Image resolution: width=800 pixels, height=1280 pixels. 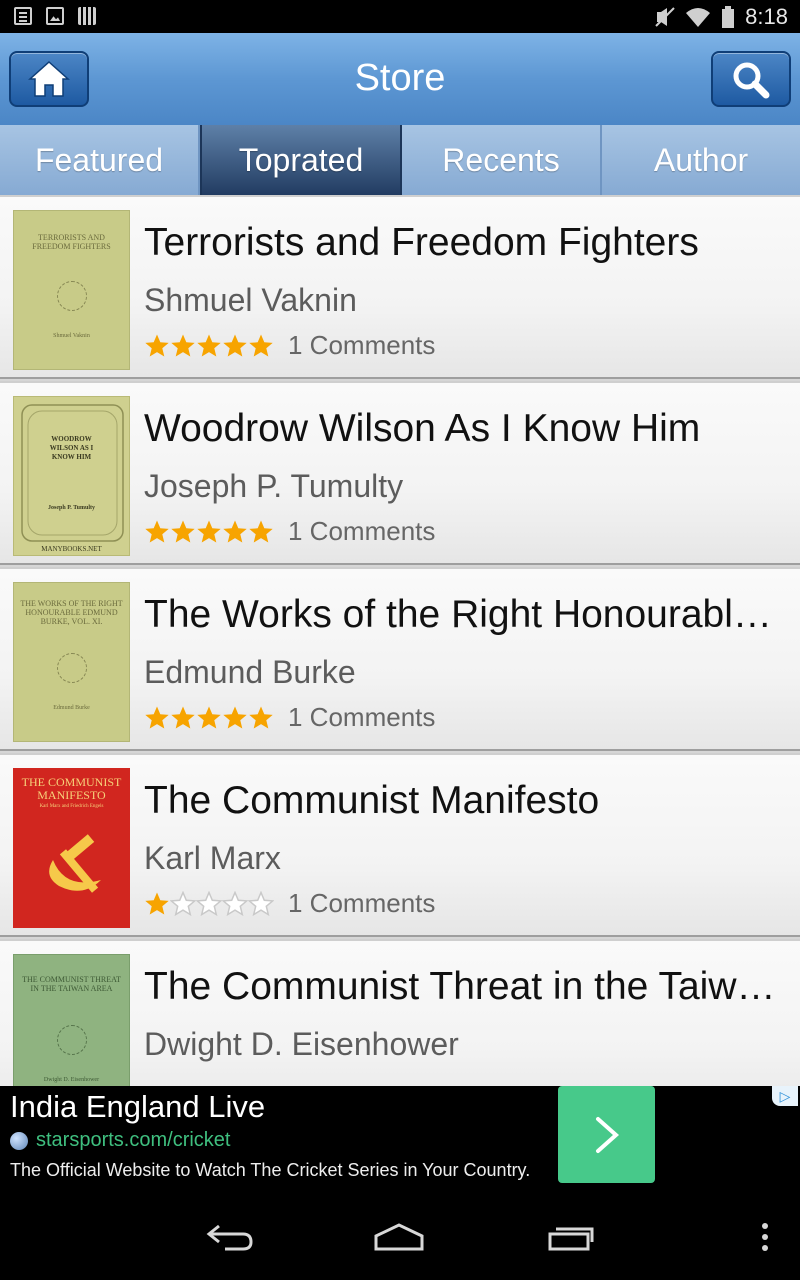 What do you see at coordinates (133, 1140) in the screenshot?
I see `ad-url-text: starsports.com/cricket` at bounding box center [133, 1140].